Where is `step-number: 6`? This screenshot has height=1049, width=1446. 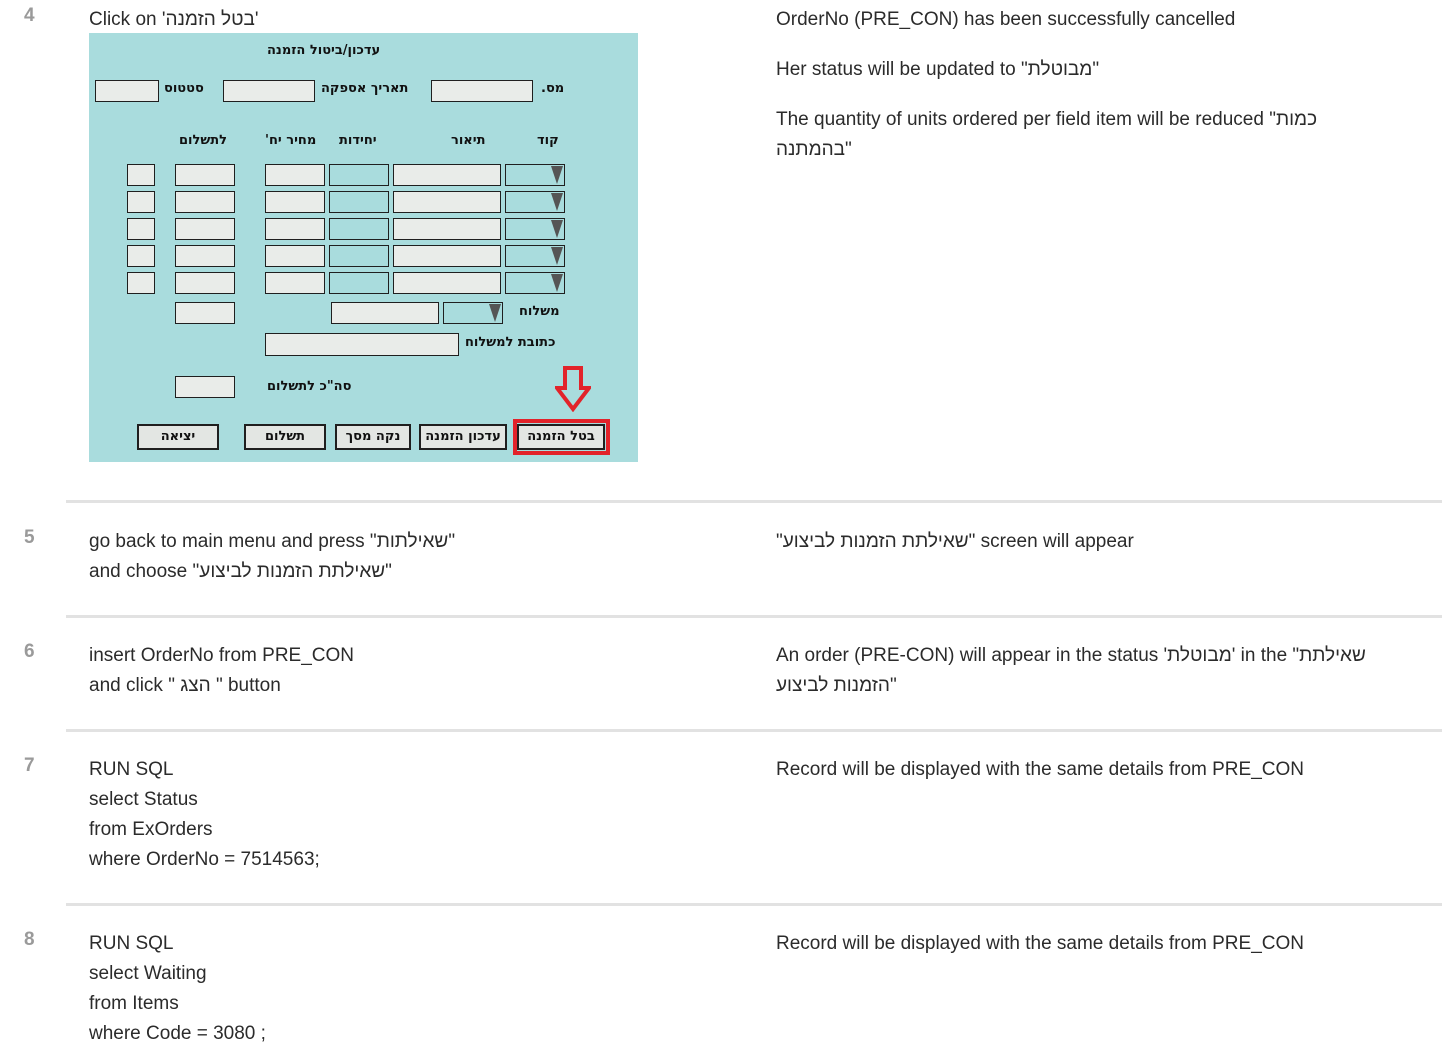
step-number: 6 is located at coordinates (29, 651).